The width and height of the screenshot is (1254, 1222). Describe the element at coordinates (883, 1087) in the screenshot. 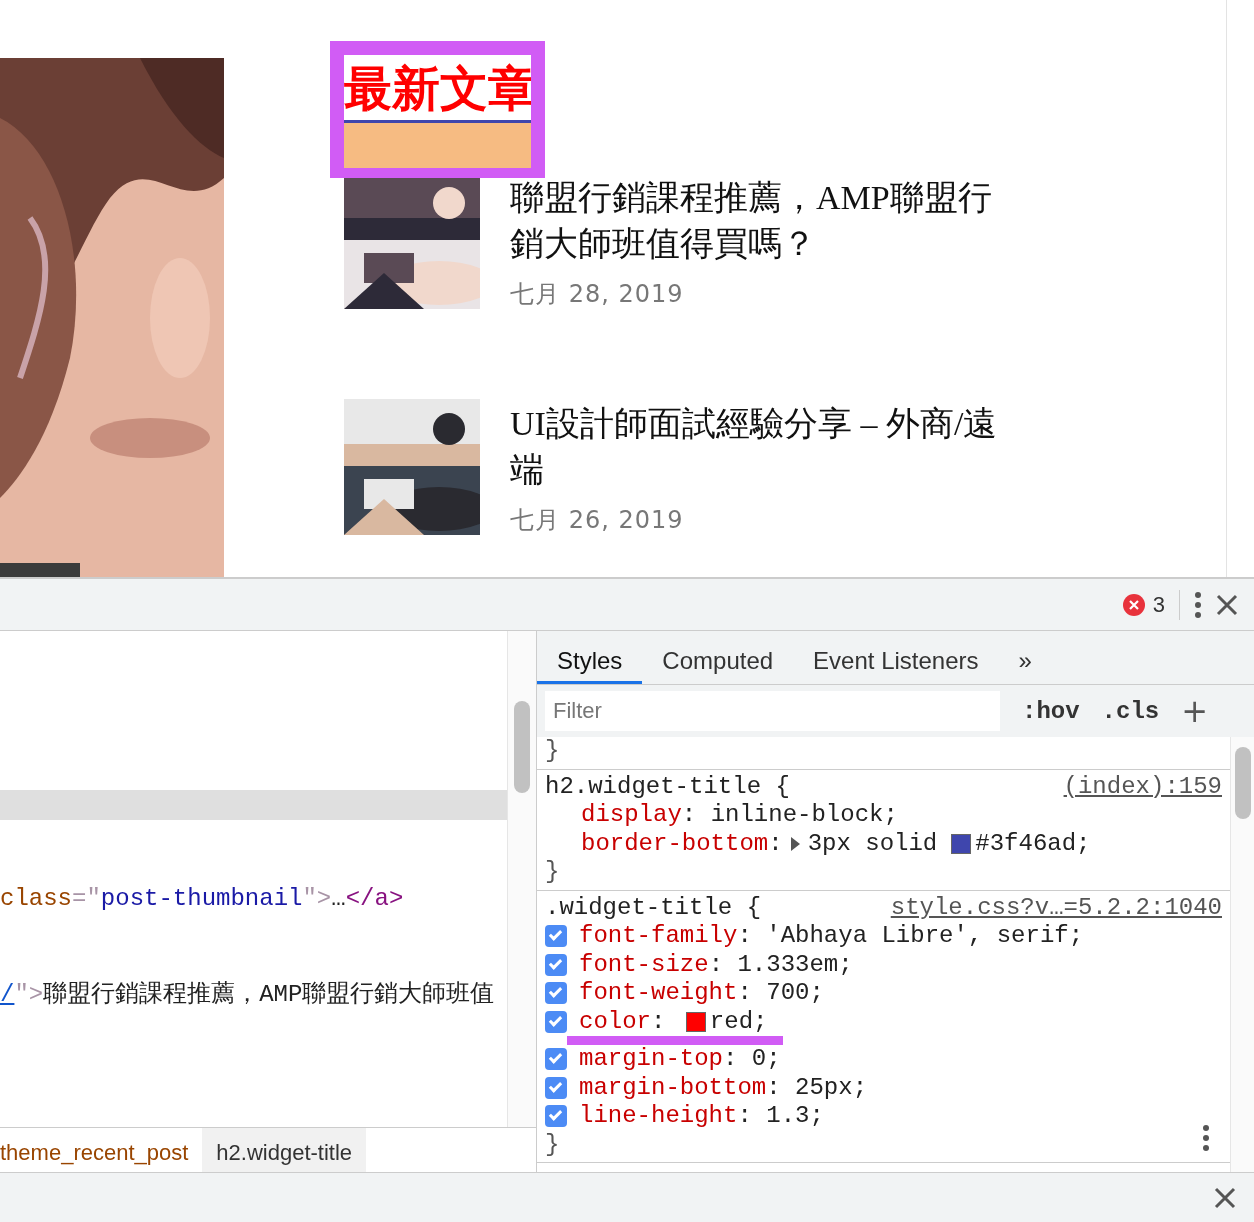

I see `css-declaration: margin-bottom: 25px;` at that location.